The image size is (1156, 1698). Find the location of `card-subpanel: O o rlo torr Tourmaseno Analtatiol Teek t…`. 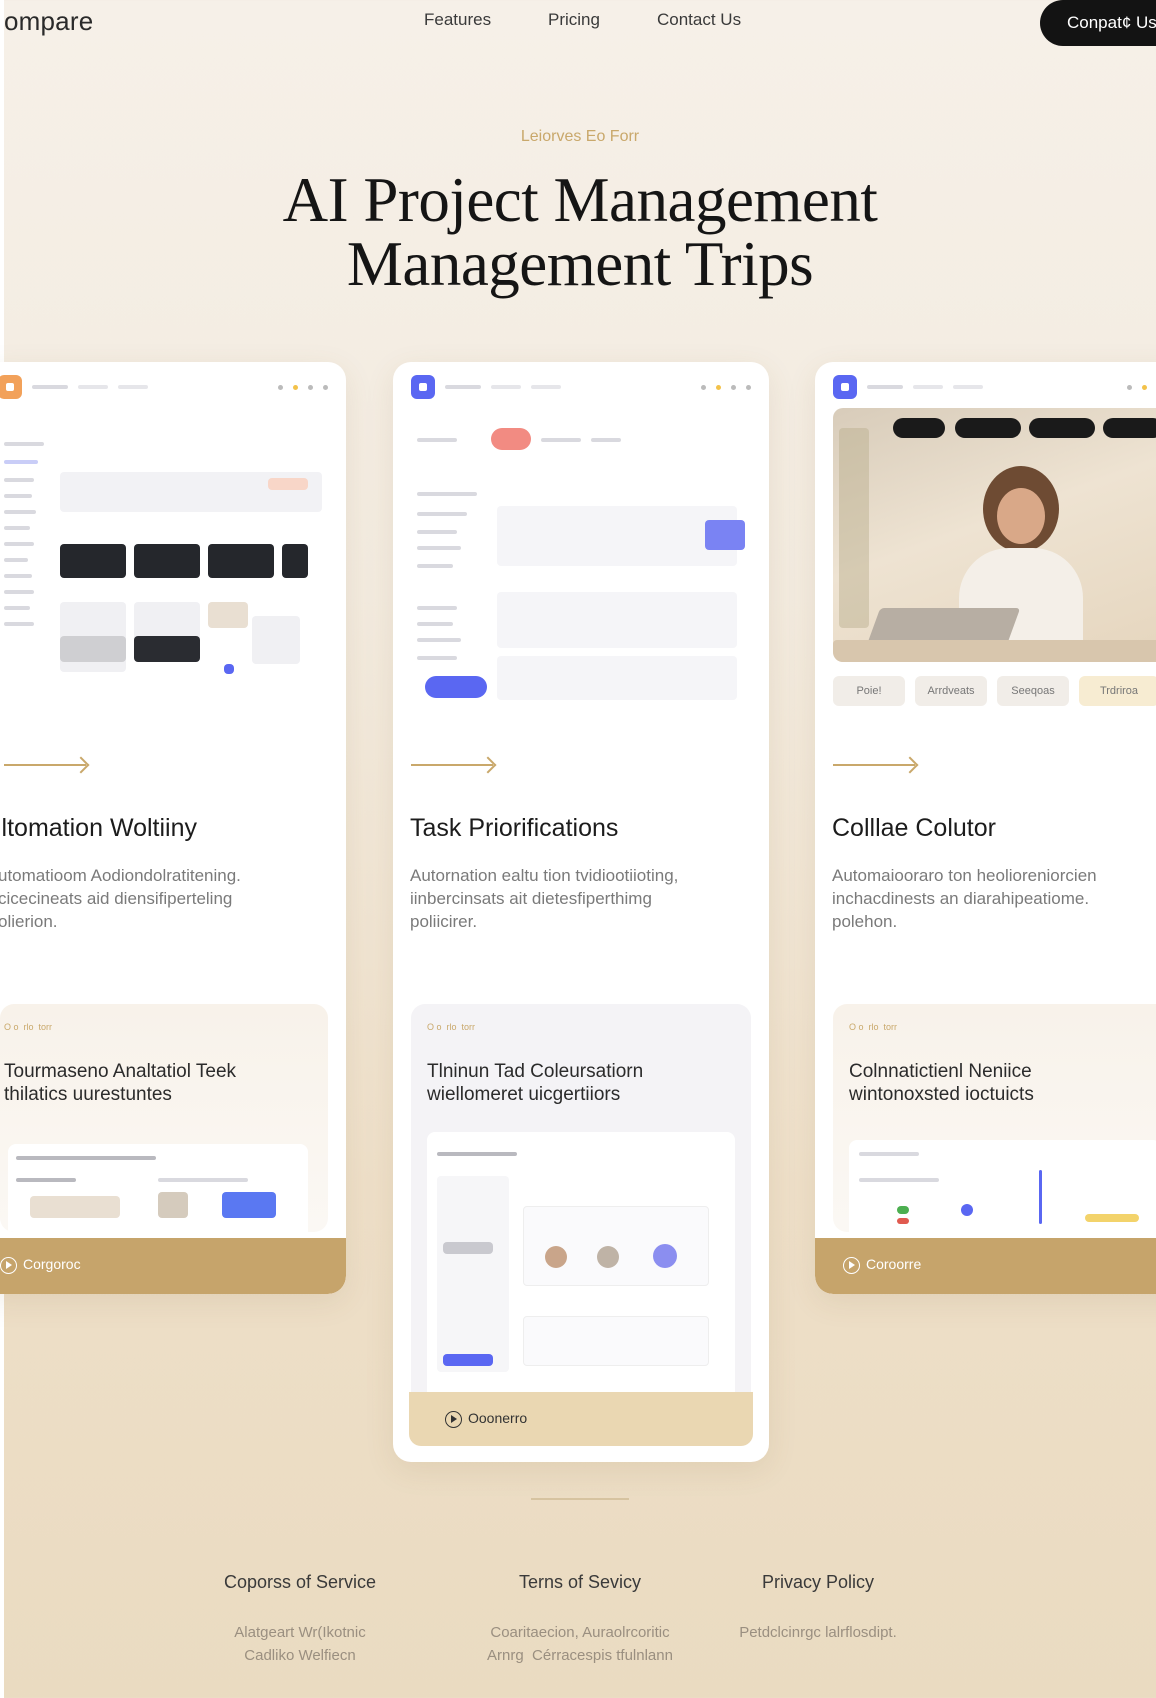

card-subpanel: O o rlo torr Tourmaseno Analtatiol Teek t… is located at coordinates (164, 1118).